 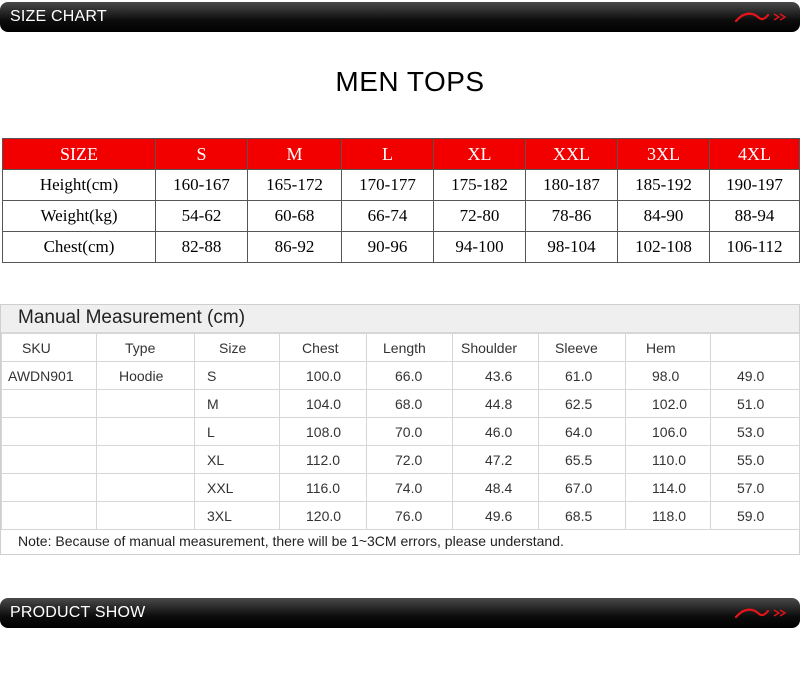 I want to click on size-cell: 84-90, so click(x=663, y=216).